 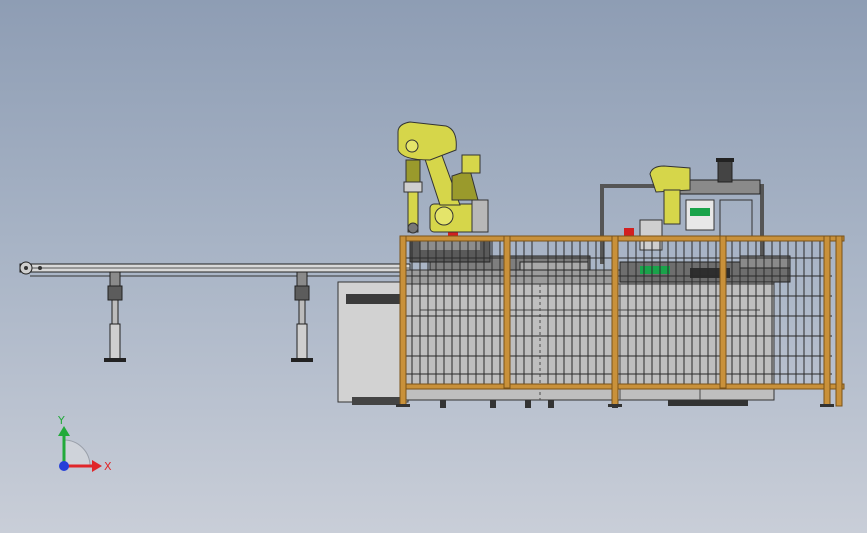 What do you see at coordinates (64, 431) in the screenshot?
I see `y-axis-arrow` at bounding box center [64, 431].